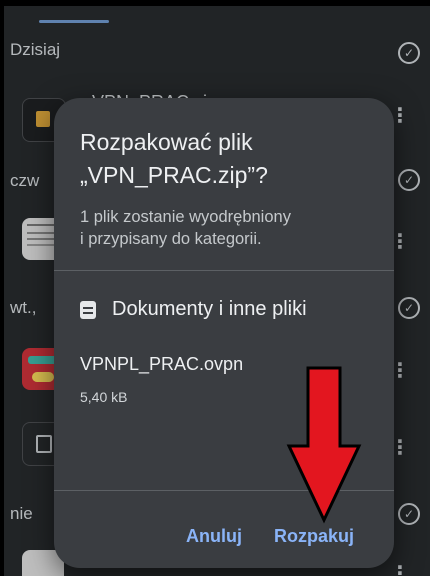  Describe the element at coordinates (88, 309) in the screenshot. I see `document-icon` at that location.